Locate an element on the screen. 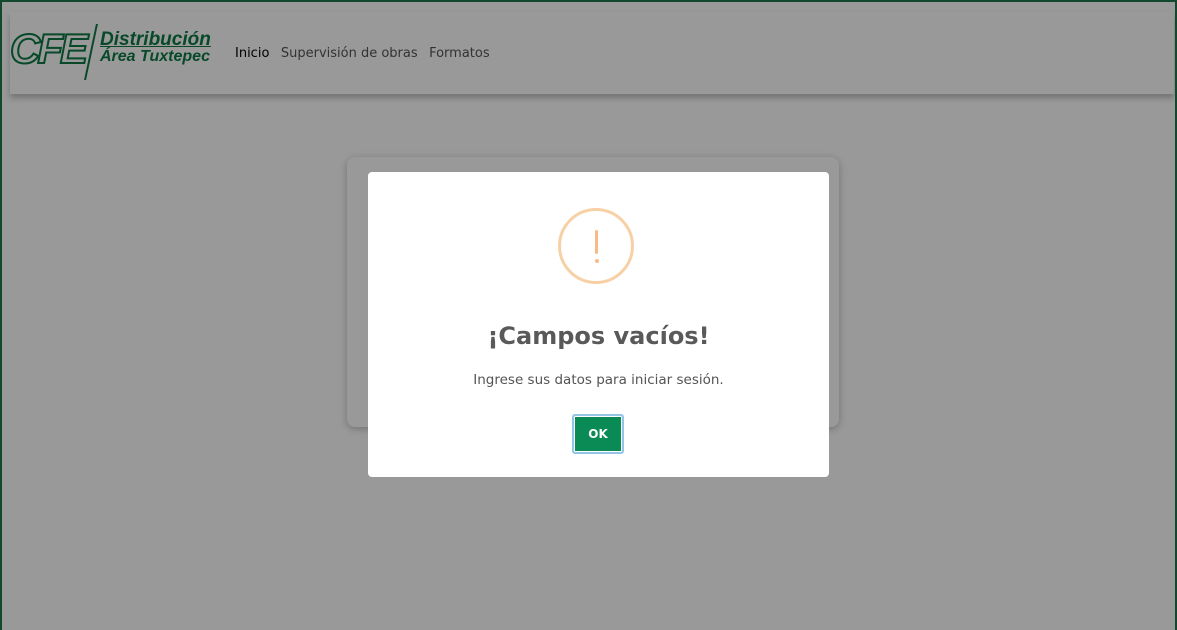 The width and height of the screenshot is (1177, 630). ok-button: OK is located at coordinates (598, 434).